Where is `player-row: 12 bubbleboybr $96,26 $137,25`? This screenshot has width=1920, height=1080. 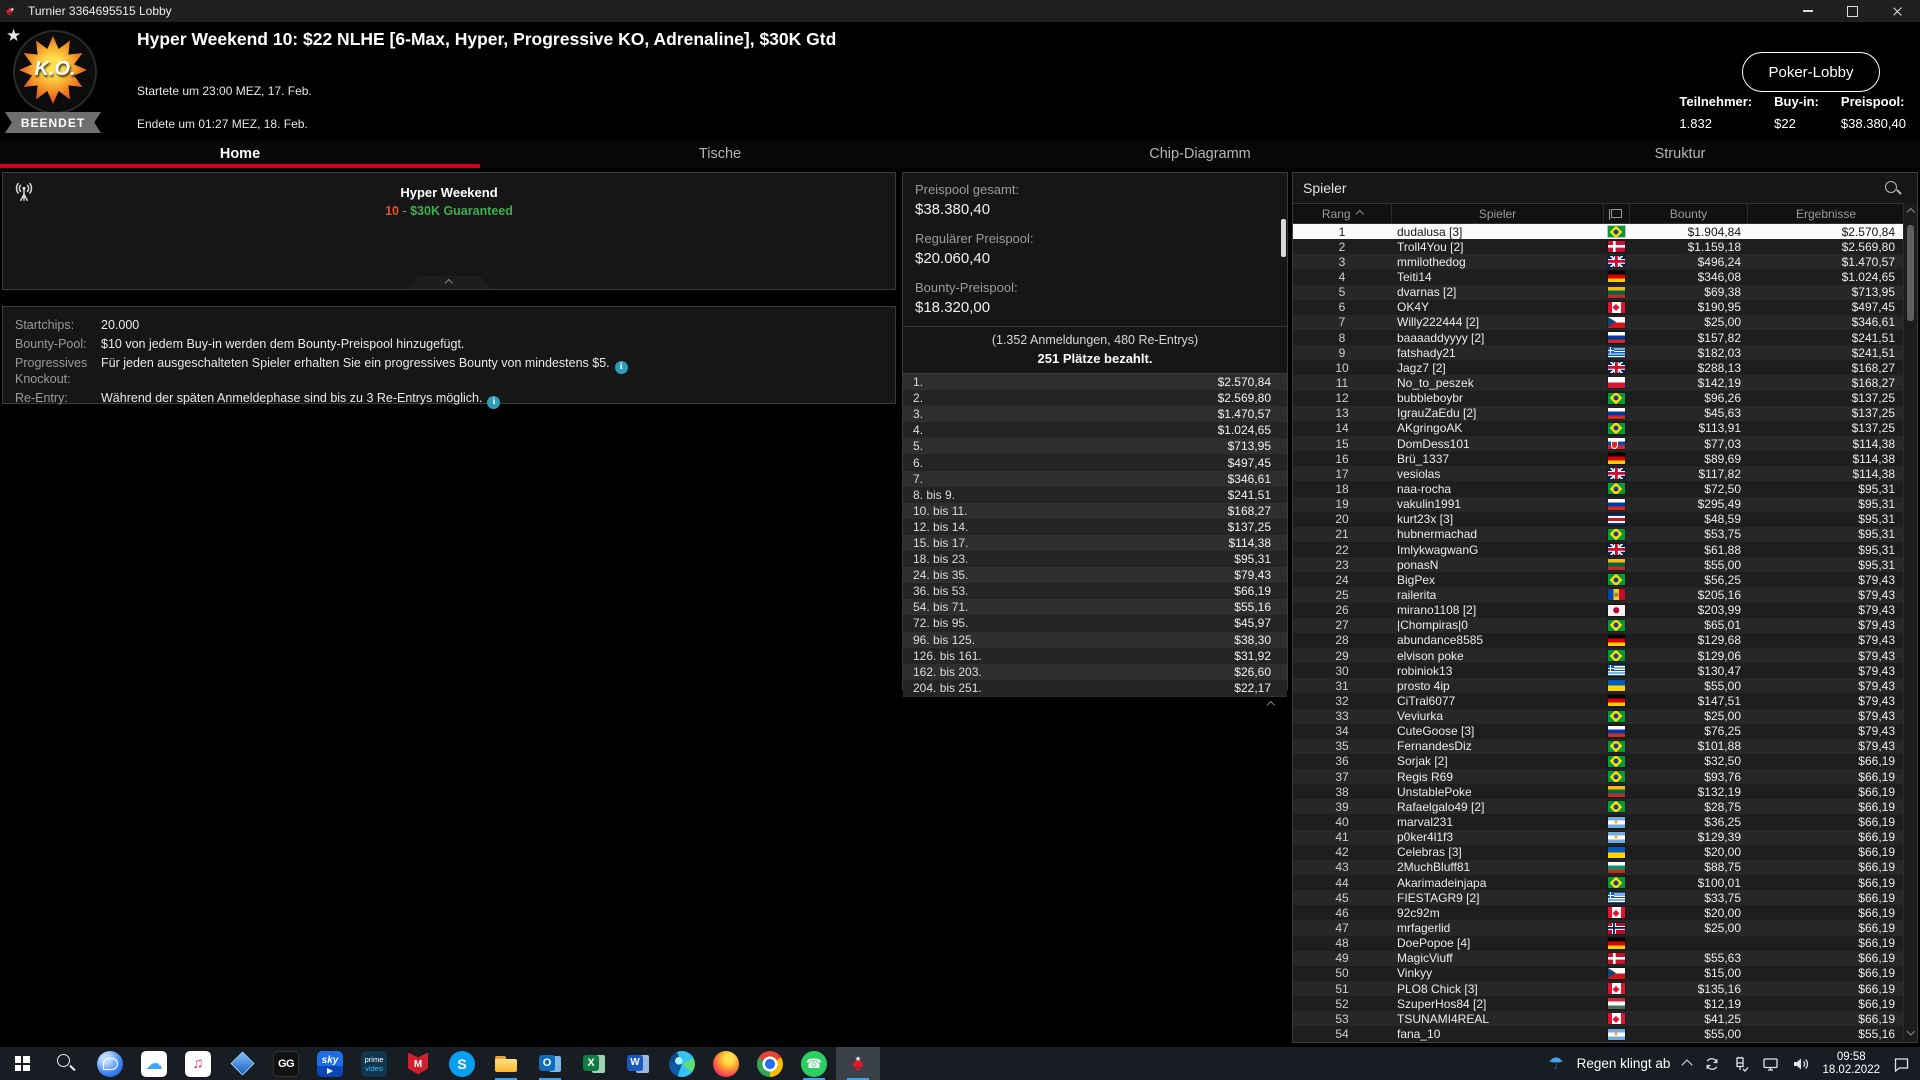
player-row: 12 bubbleboybr $96,26 $137,25 is located at coordinates (1605, 398).